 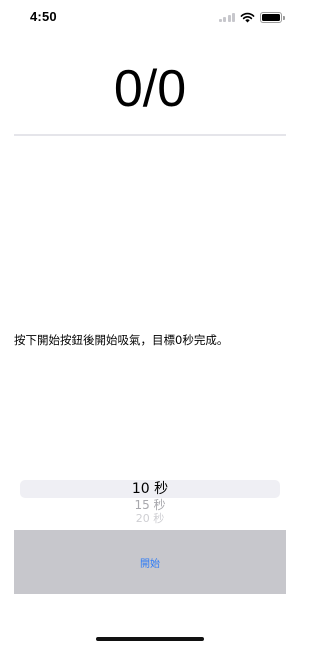 I want to click on battery-icon, so click(x=272, y=17).